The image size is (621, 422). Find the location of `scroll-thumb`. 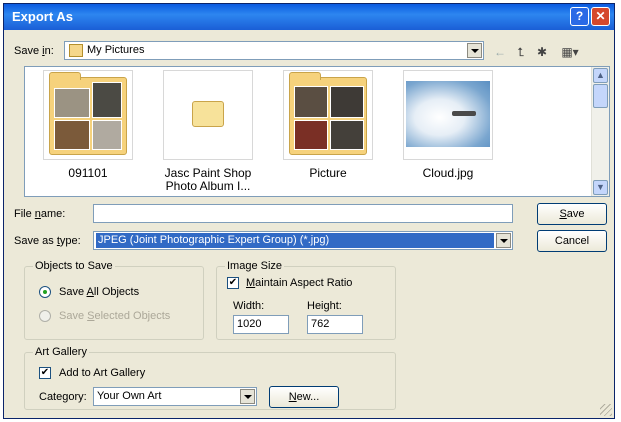

scroll-thumb is located at coordinates (600, 96).